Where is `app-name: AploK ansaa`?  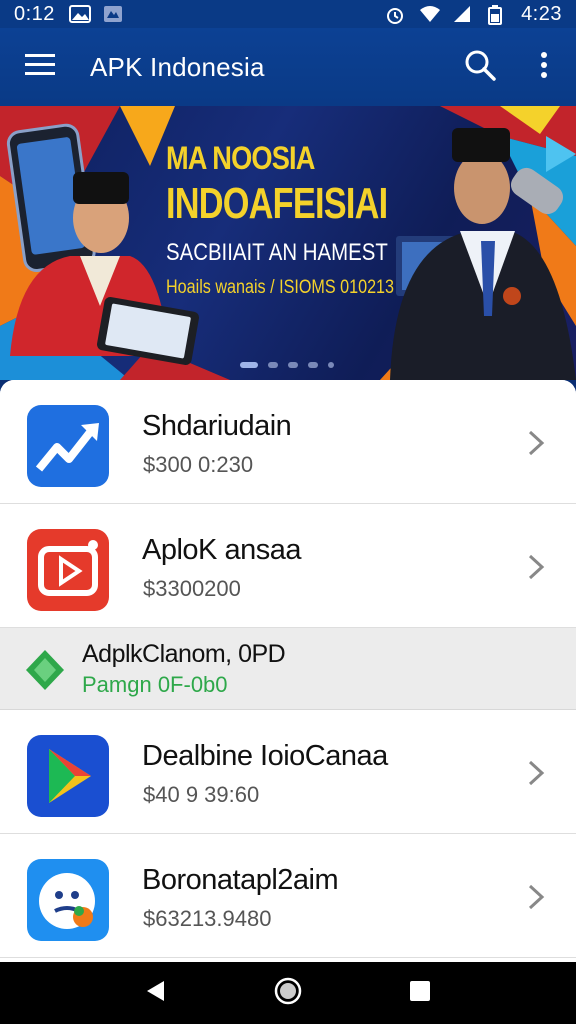 app-name: AploK ansaa is located at coordinates (221, 550).